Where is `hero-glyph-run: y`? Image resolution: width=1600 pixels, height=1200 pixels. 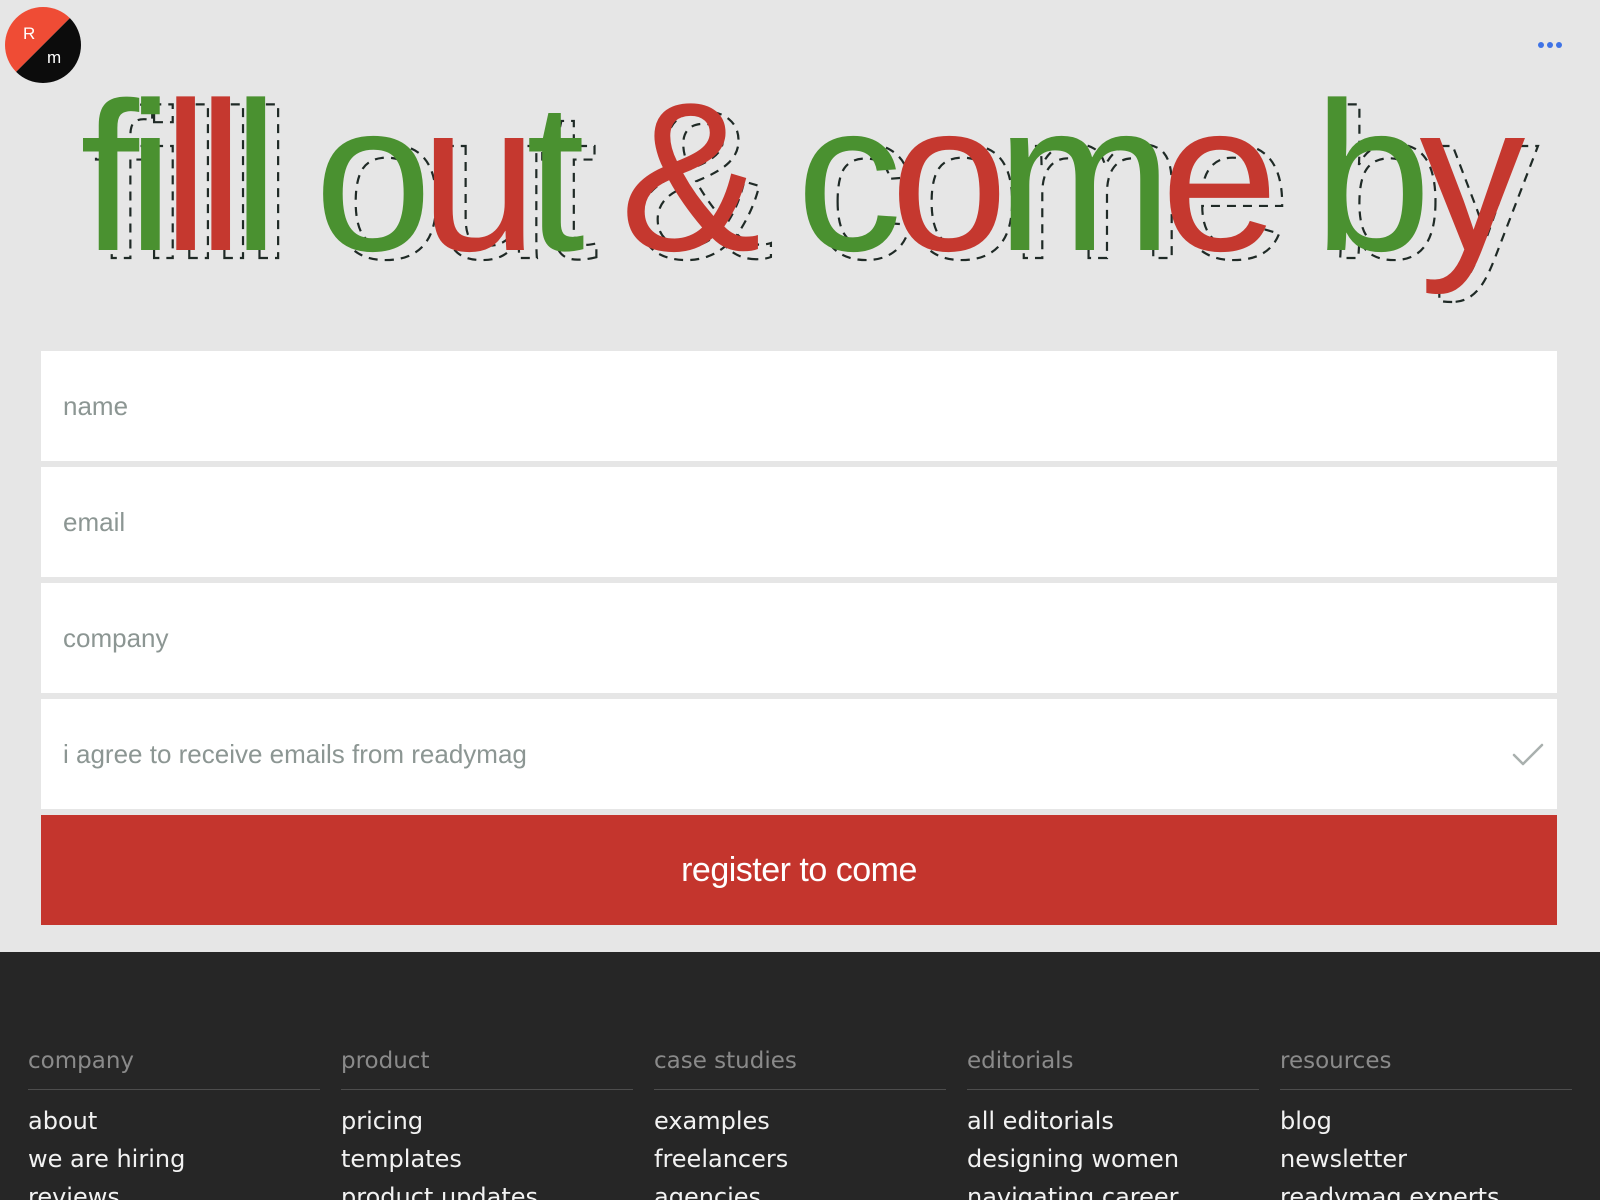 hero-glyph-run: y is located at coordinates (1472, 178).